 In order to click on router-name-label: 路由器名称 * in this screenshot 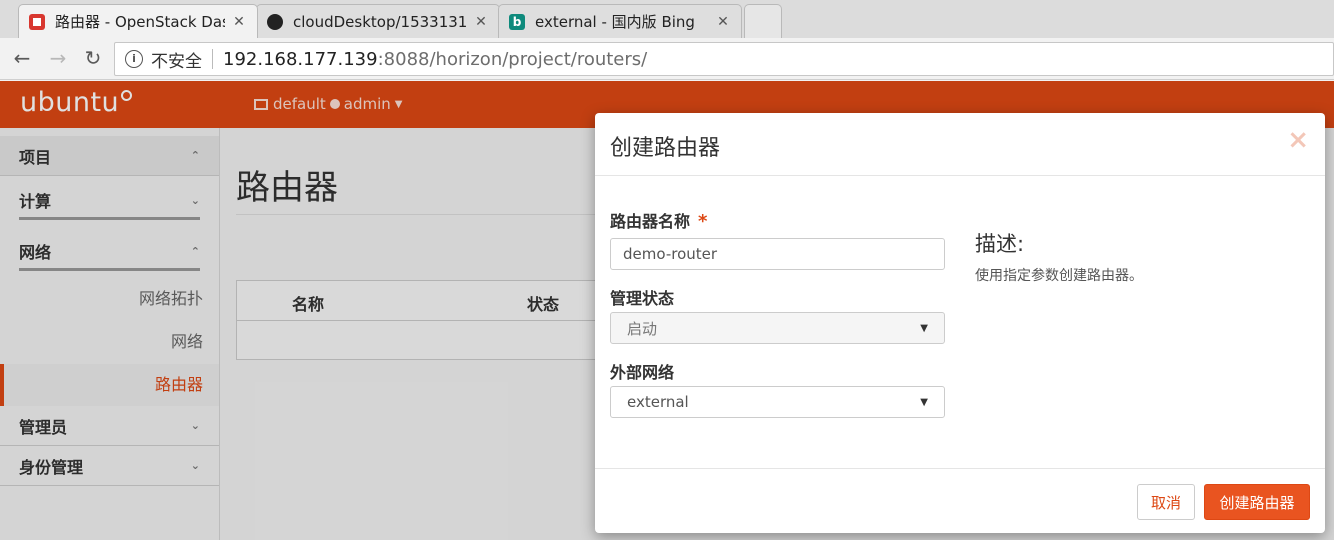, I will do `click(658, 220)`.